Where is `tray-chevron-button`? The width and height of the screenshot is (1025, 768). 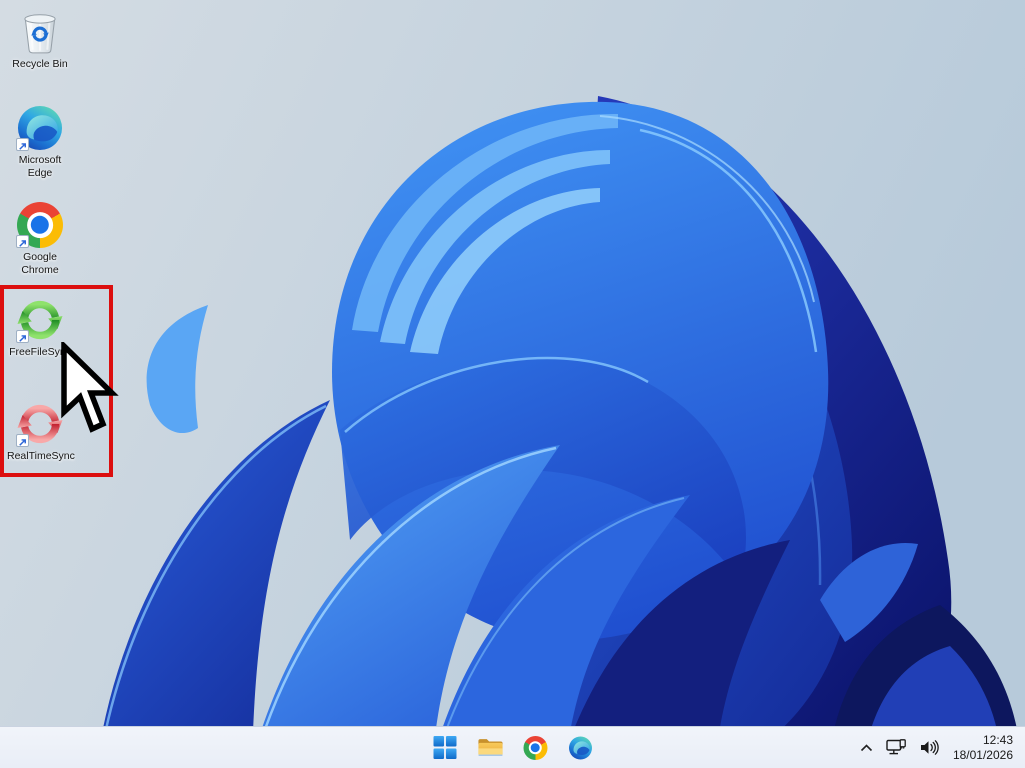
tray-chevron-button is located at coordinates (866, 748).